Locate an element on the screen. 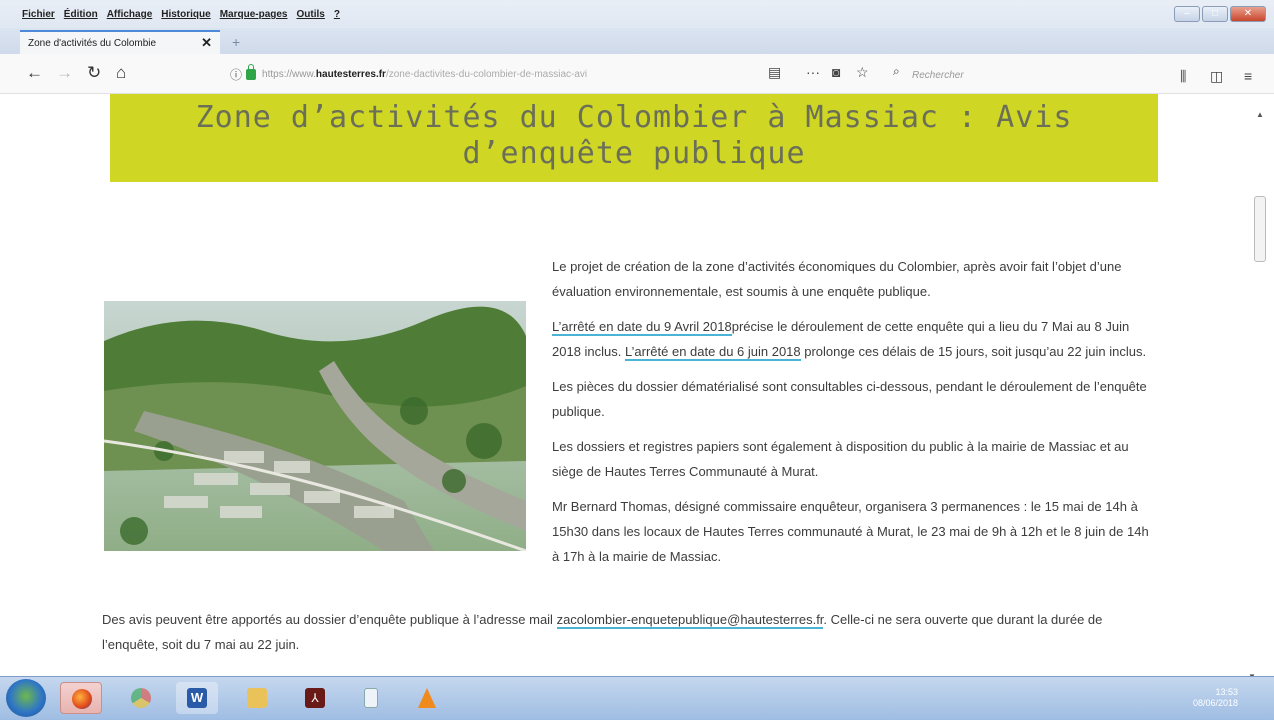 This screenshot has height=720, width=1274. taskbar-file-explorer is located at coordinates (257, 698).